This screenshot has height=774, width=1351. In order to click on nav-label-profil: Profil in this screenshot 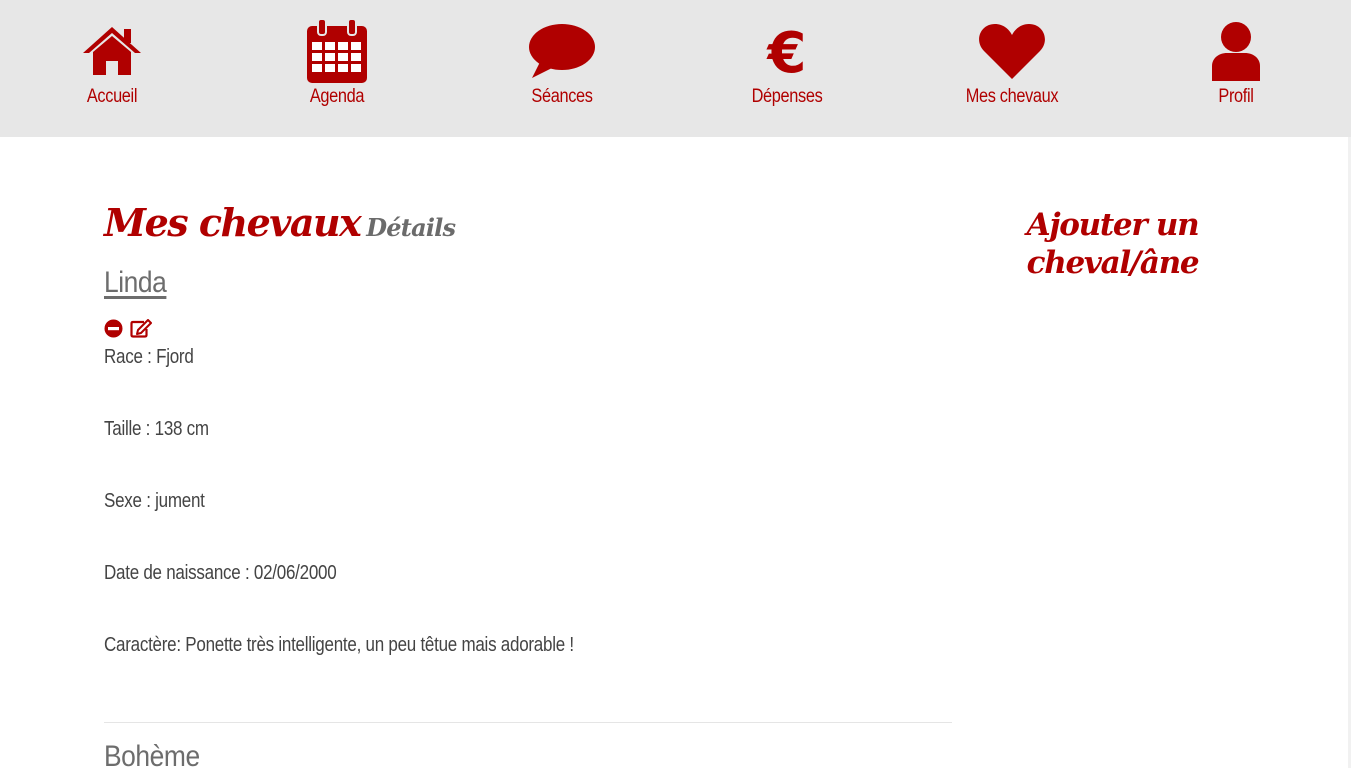, I will do `click(1236, 96)`.